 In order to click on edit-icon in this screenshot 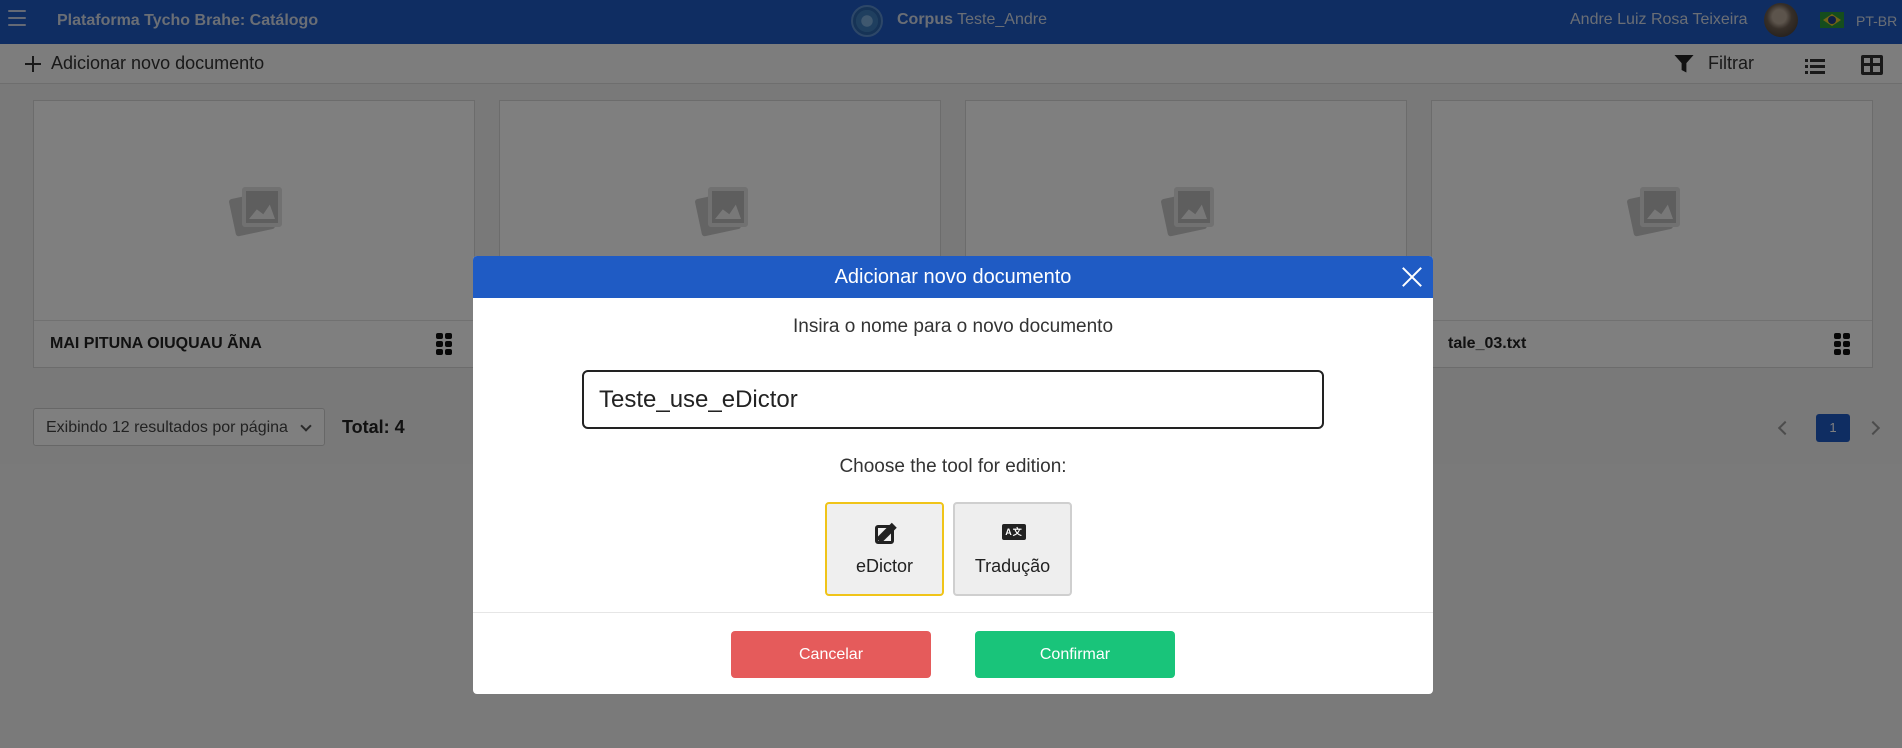, I will do `click(887, 534)`.